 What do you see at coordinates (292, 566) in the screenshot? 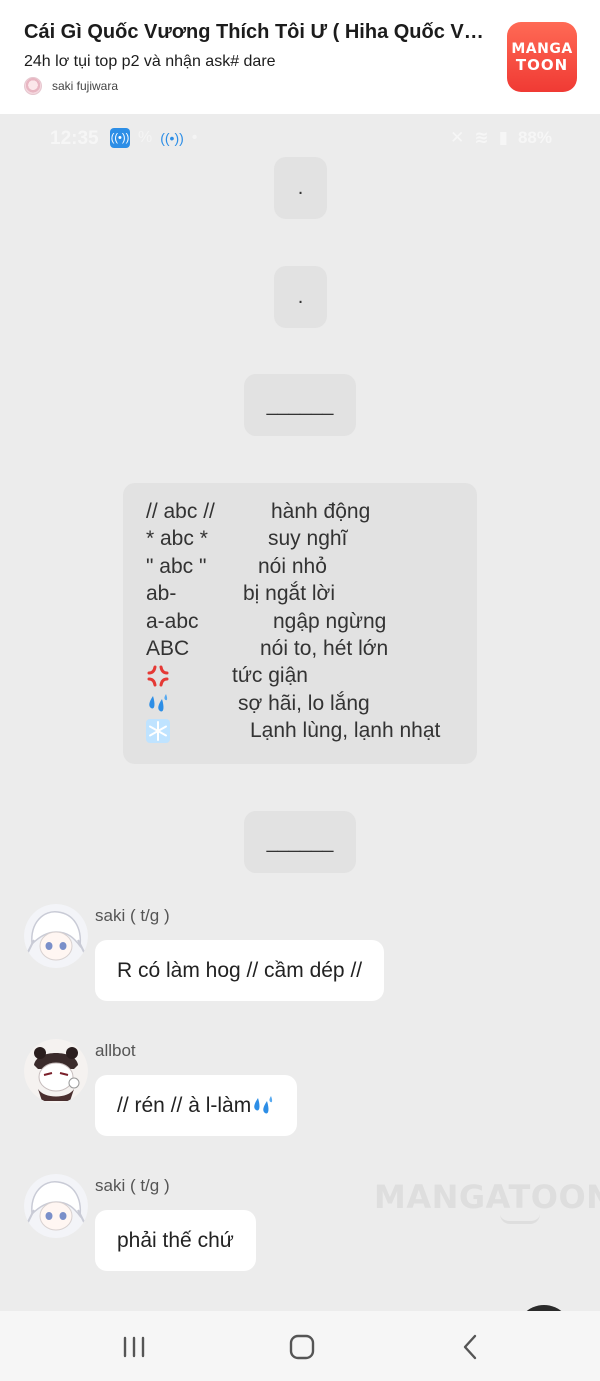
I see `legend-value: nói nhỏ` at bounding box center [292, 566].